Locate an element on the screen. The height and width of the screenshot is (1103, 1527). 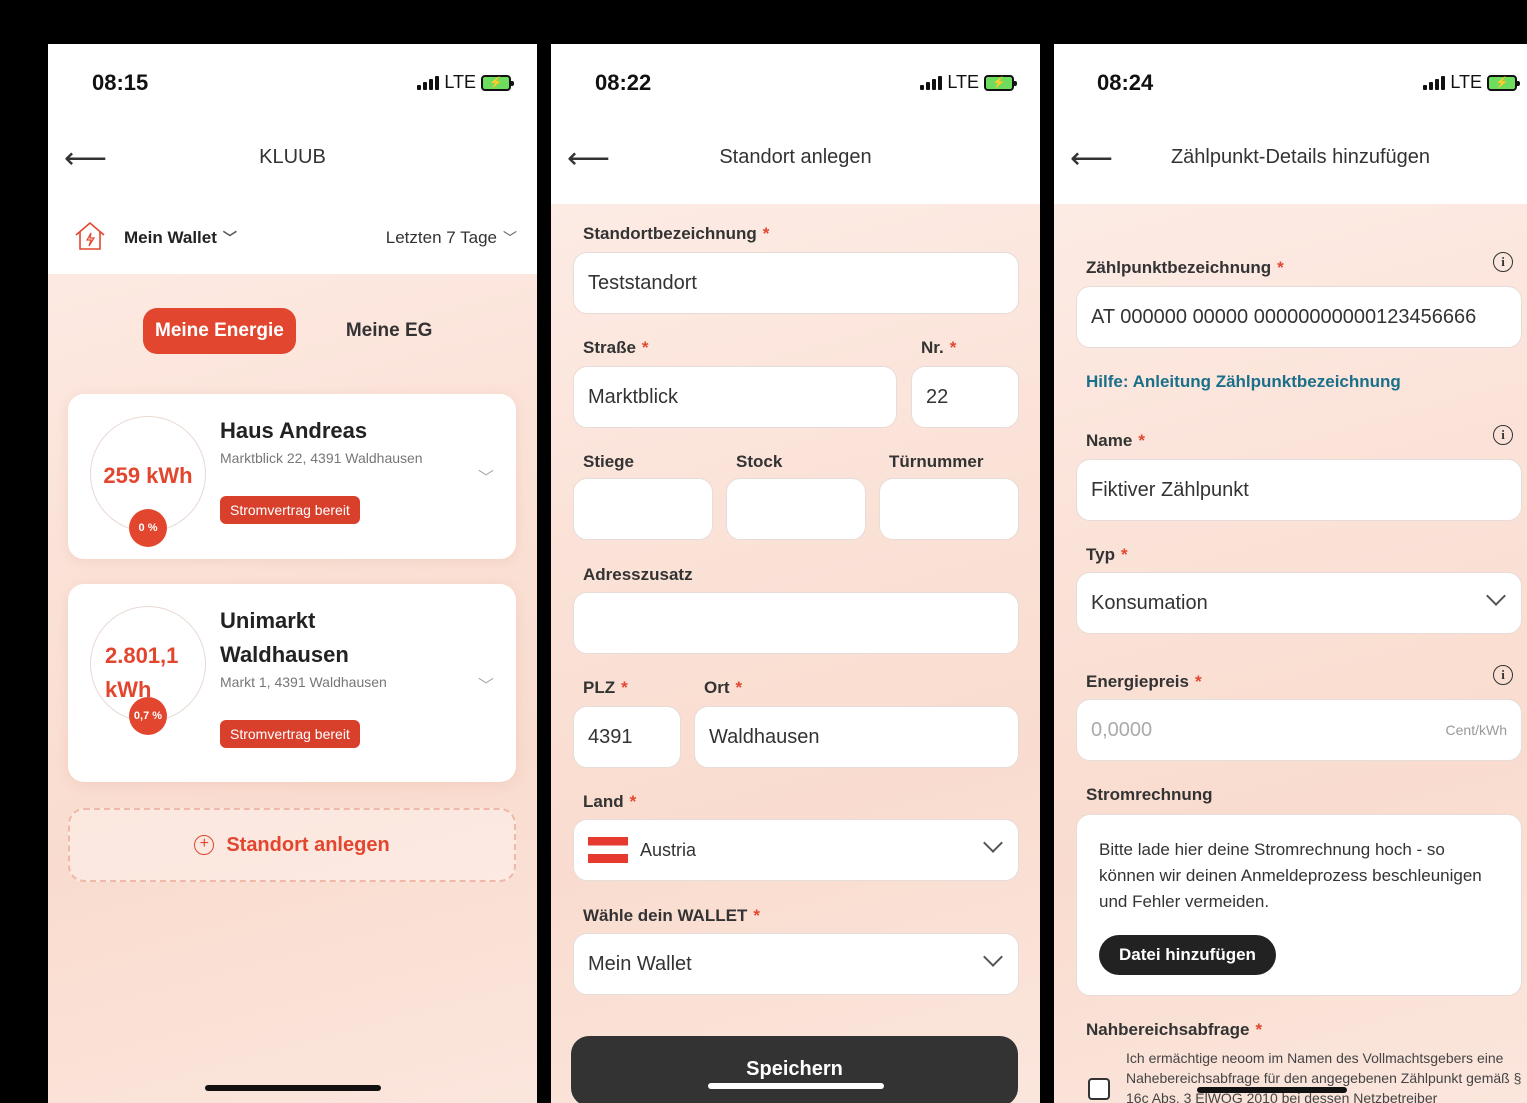
wallet-select: Mein Wallet ﹀ is located at coordinates (180, 238).